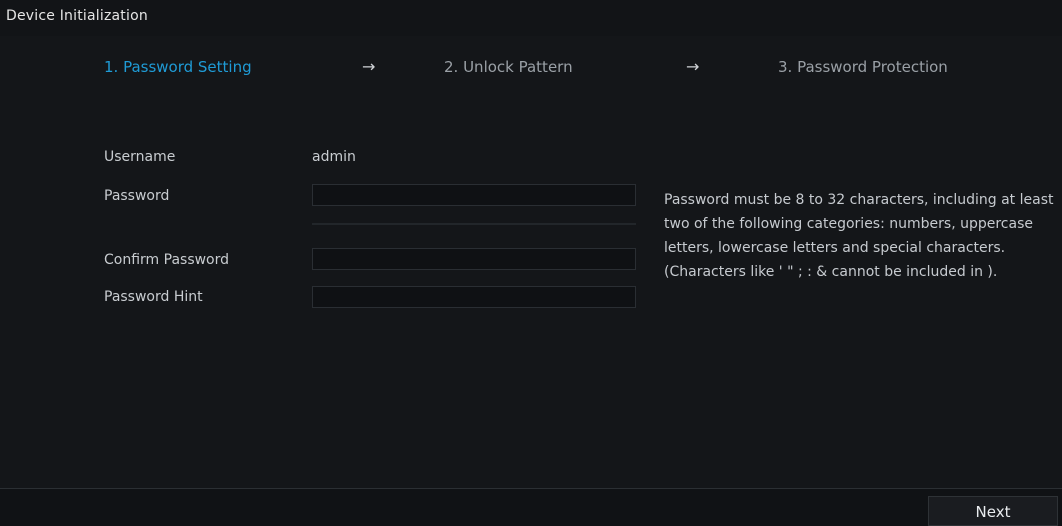 The image size is (1062, 526). I want to click on title-bar: Device Initialization, so click(531, 18).